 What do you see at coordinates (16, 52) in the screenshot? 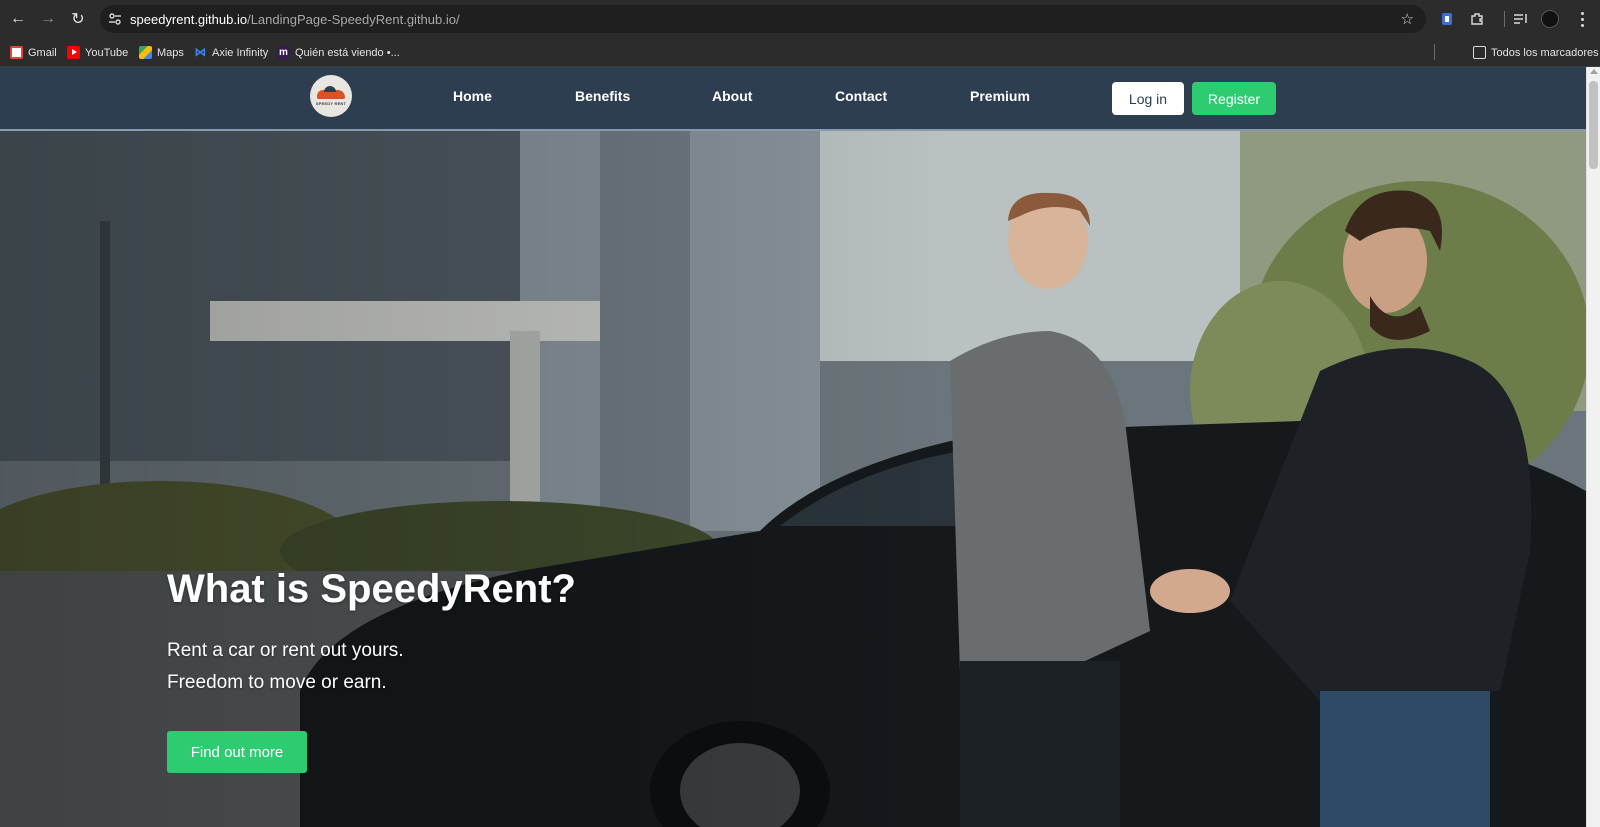
I see `gmail-icon` at bounding box center [16, 52].